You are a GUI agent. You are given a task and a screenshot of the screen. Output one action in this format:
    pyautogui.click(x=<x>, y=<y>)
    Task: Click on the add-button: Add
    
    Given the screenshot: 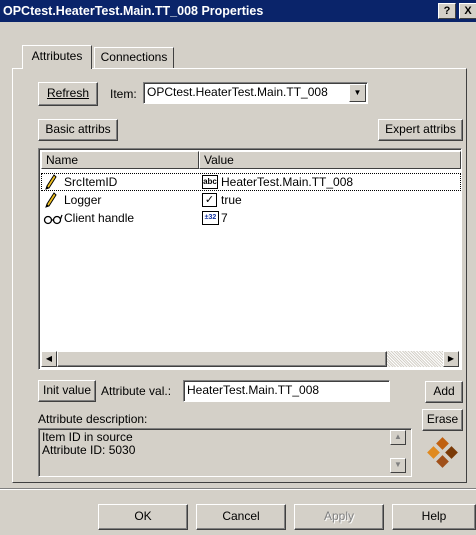 What is the action you would take?
    pyautogui.click(x=444, y=392)
    